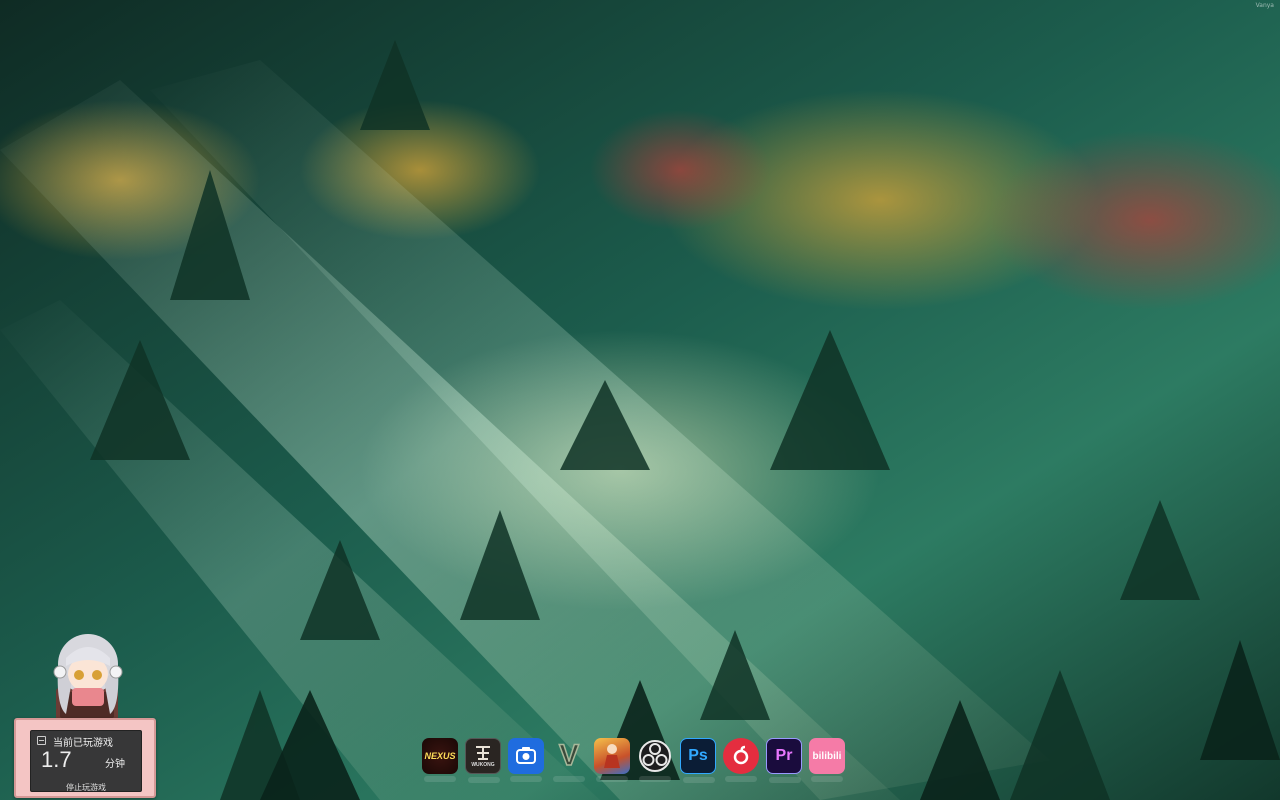 Image resolution: width=1280 pixels, height=800 pixels. I want to click on netease-music-icon, so click(741, 760).